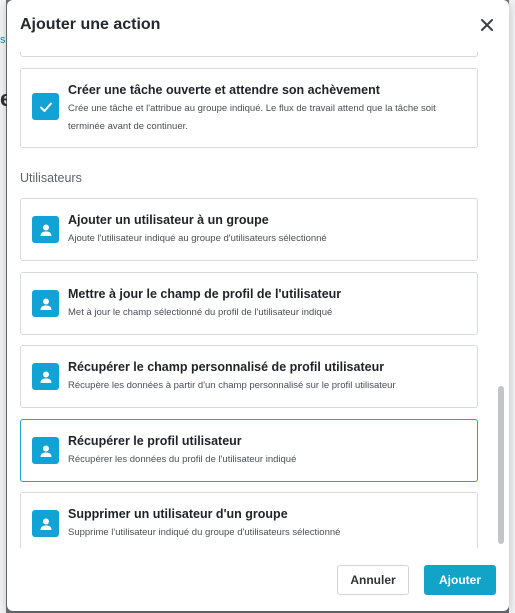  I want to click on dialog-footer: Annuler Ajouter, so click(258, 579).